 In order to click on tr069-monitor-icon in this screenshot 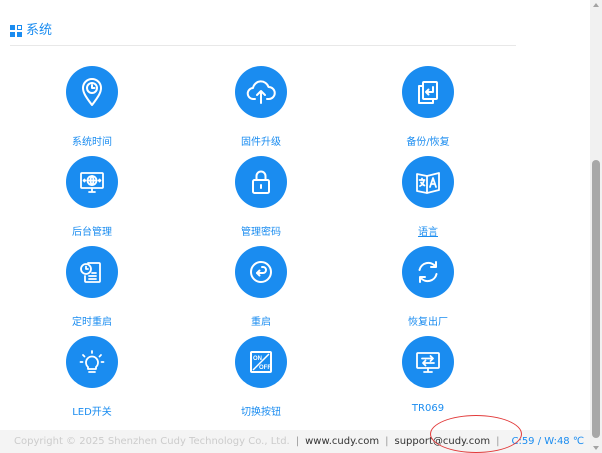, I will do `click(428, 362)`.